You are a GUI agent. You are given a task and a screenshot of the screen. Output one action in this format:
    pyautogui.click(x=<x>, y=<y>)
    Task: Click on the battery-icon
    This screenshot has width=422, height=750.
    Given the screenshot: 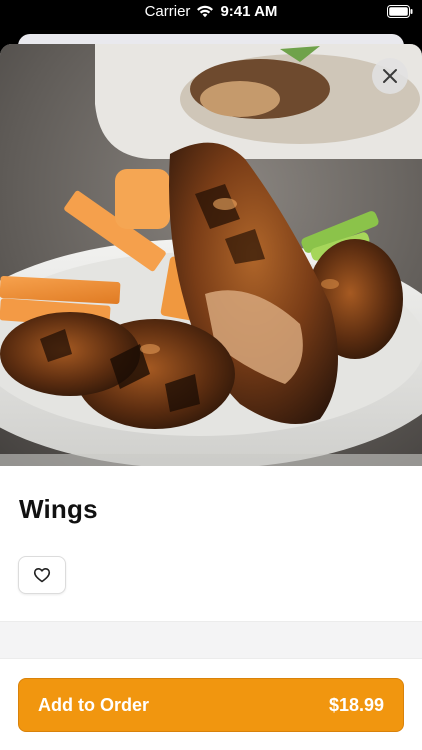 What is the action you would take?
    pyautogui.click(x=400, y=11)
    